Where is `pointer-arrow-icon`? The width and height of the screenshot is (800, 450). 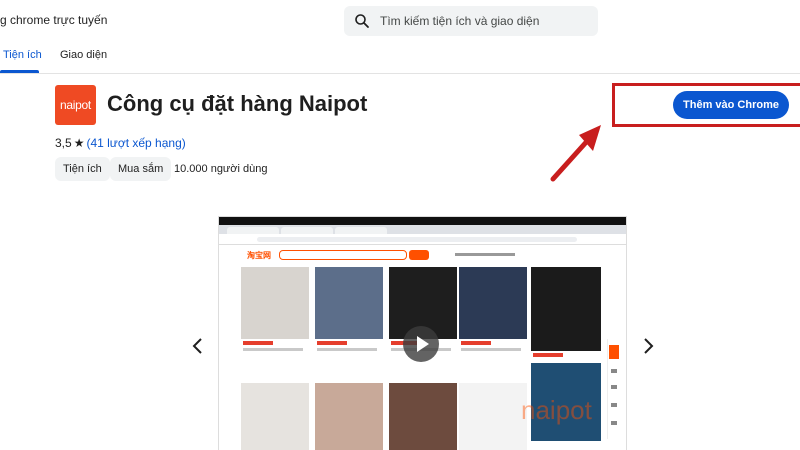 pointer-arrow-icon is located at coordinates (575, 153).